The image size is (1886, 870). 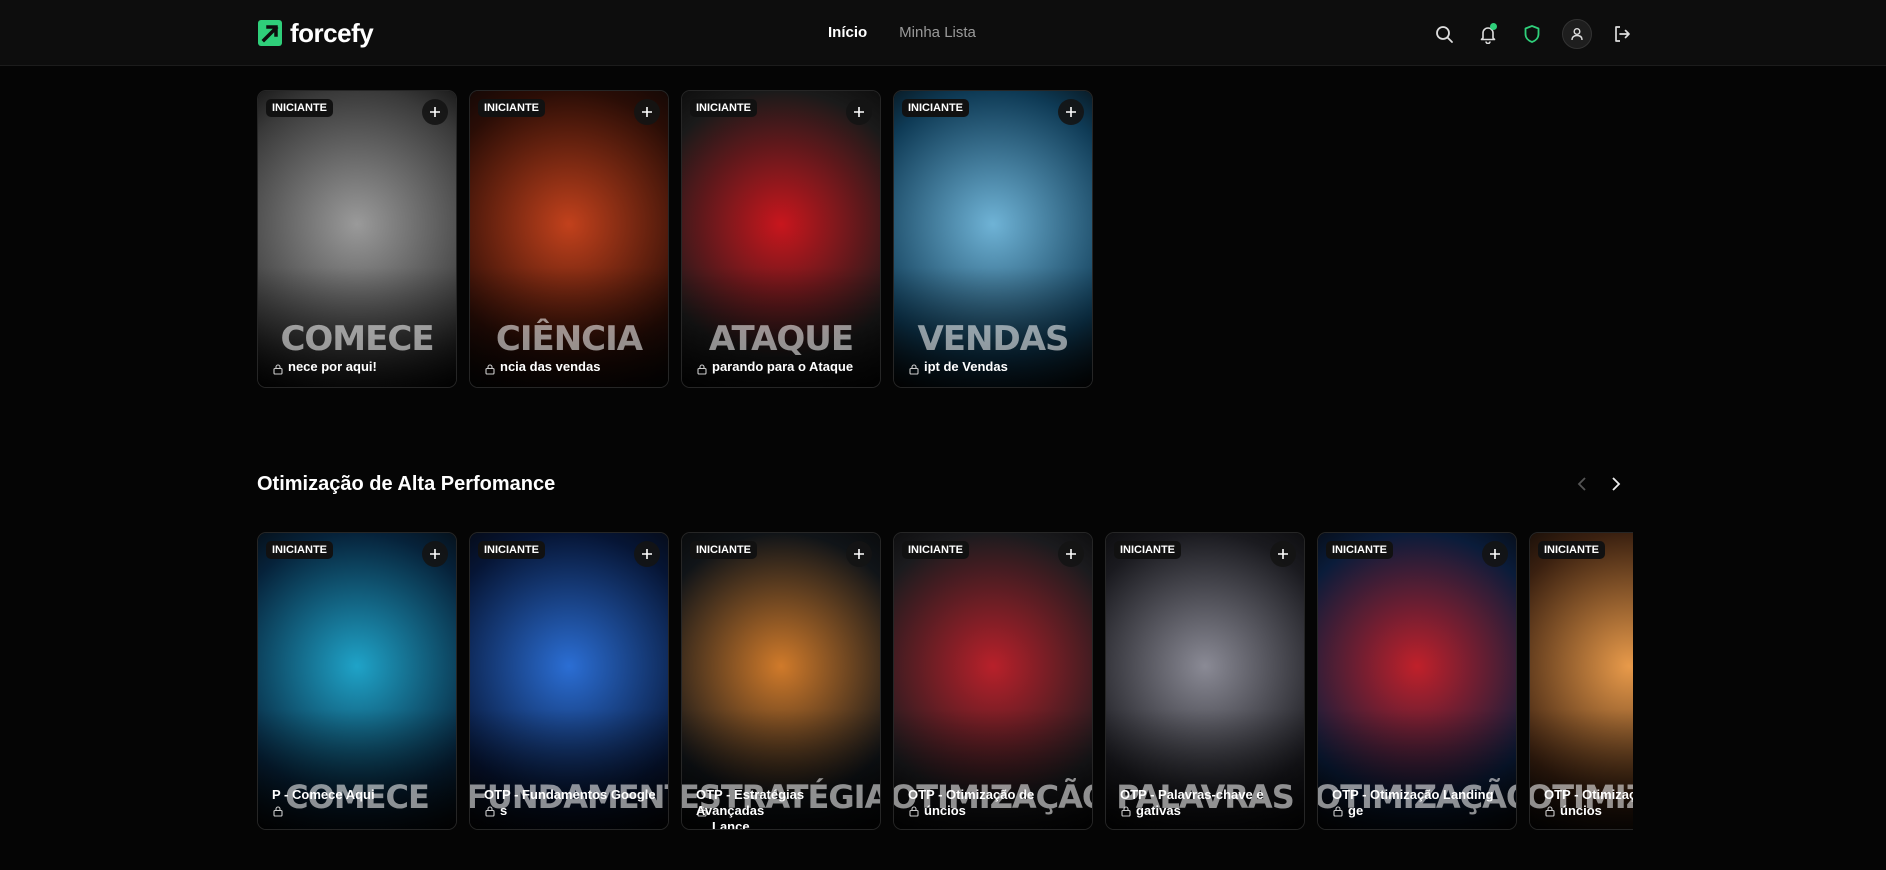 I want to click on nav-item-minha-lista: Minha Lista, so click(x=937, y=33).